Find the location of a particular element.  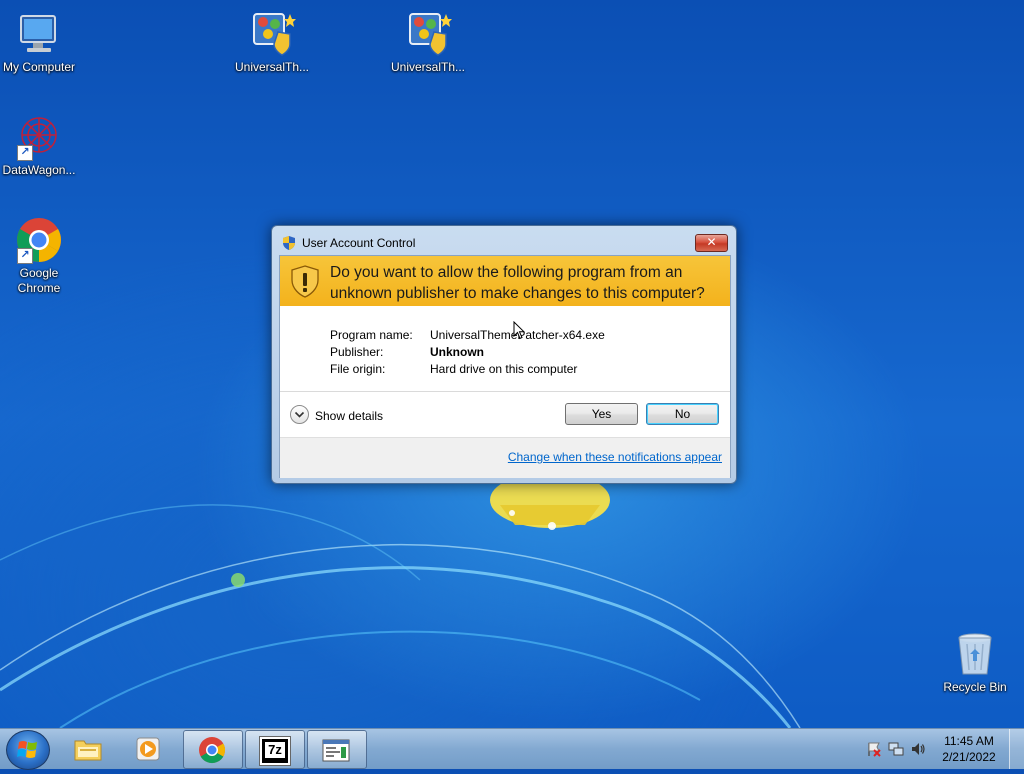

desktop-icon-my-computer: My Computer is located at coordinates (39, 42).